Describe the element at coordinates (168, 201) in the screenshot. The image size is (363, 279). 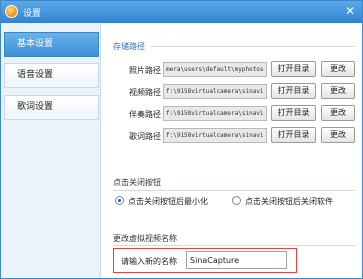
I see `minimize-radio-label: 点击关闭按钮后最小化` at that location.